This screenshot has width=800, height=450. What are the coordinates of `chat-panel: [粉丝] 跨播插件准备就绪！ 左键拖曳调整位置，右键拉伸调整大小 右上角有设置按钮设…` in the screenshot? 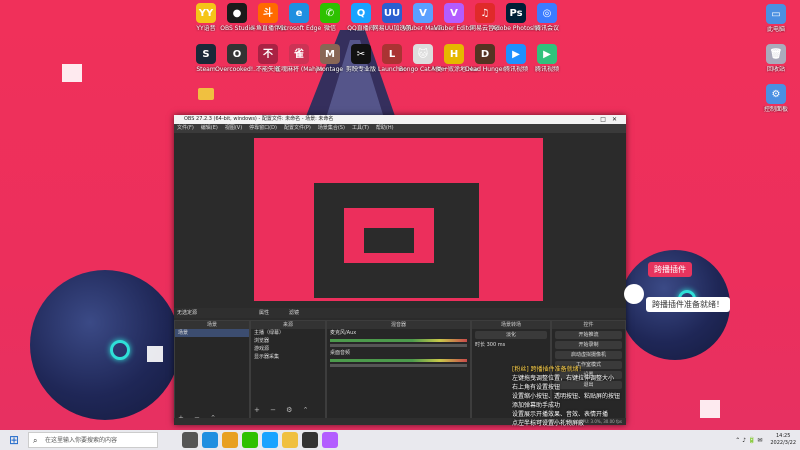 It's located at (577, 396).